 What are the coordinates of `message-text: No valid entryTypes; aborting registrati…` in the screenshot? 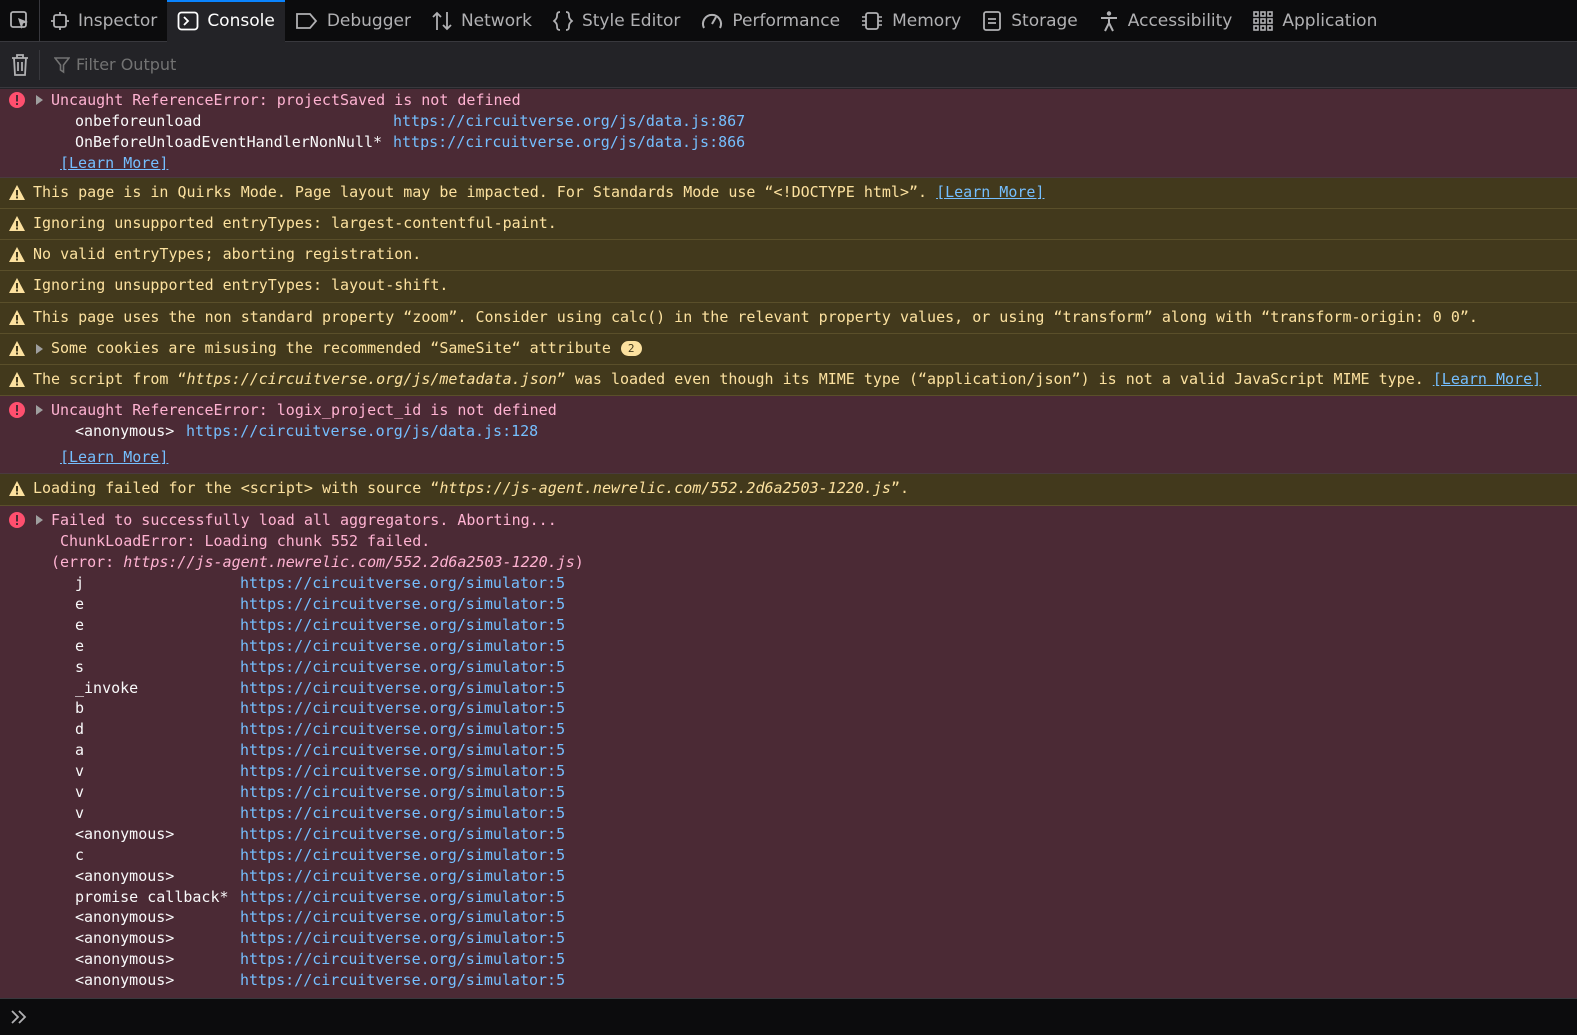 It's located at (227, 254).